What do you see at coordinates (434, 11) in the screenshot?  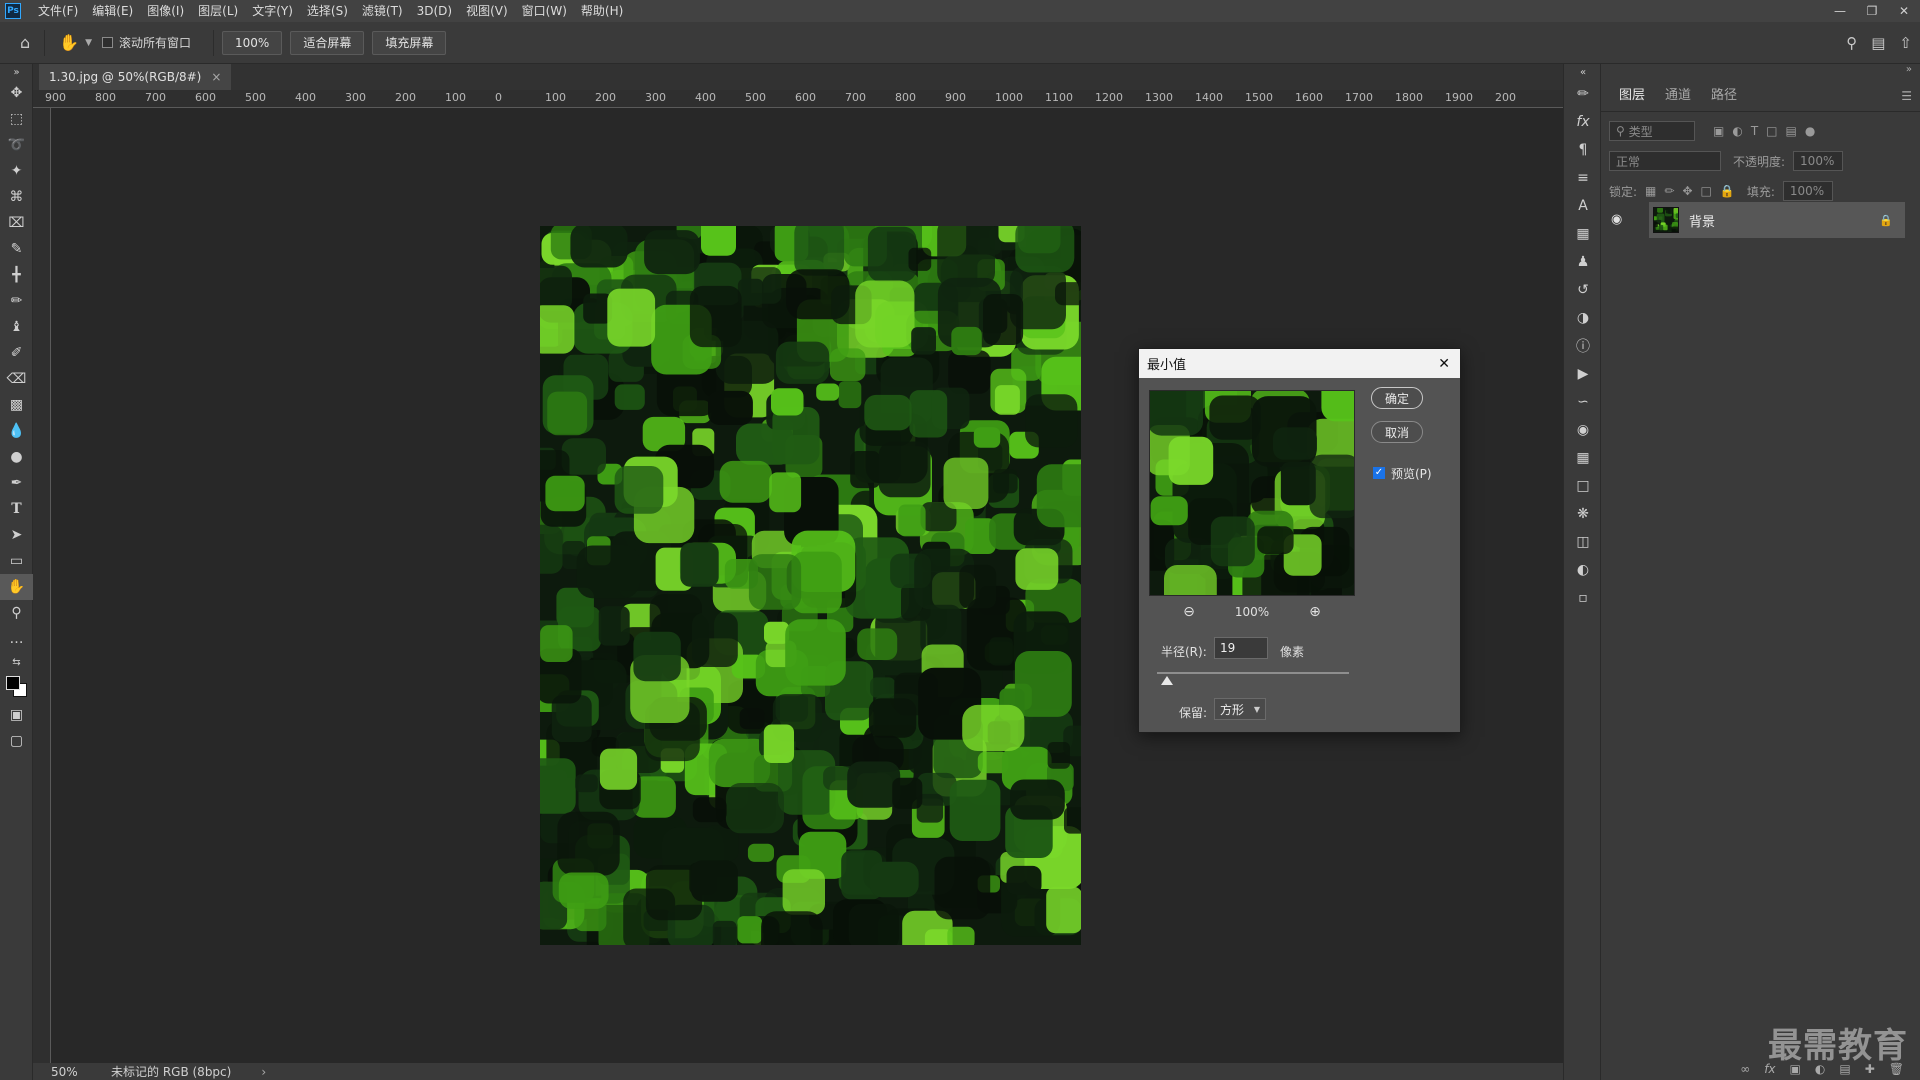 I see `menu-3d: 3D(D)` at bounding box center [434, 11].